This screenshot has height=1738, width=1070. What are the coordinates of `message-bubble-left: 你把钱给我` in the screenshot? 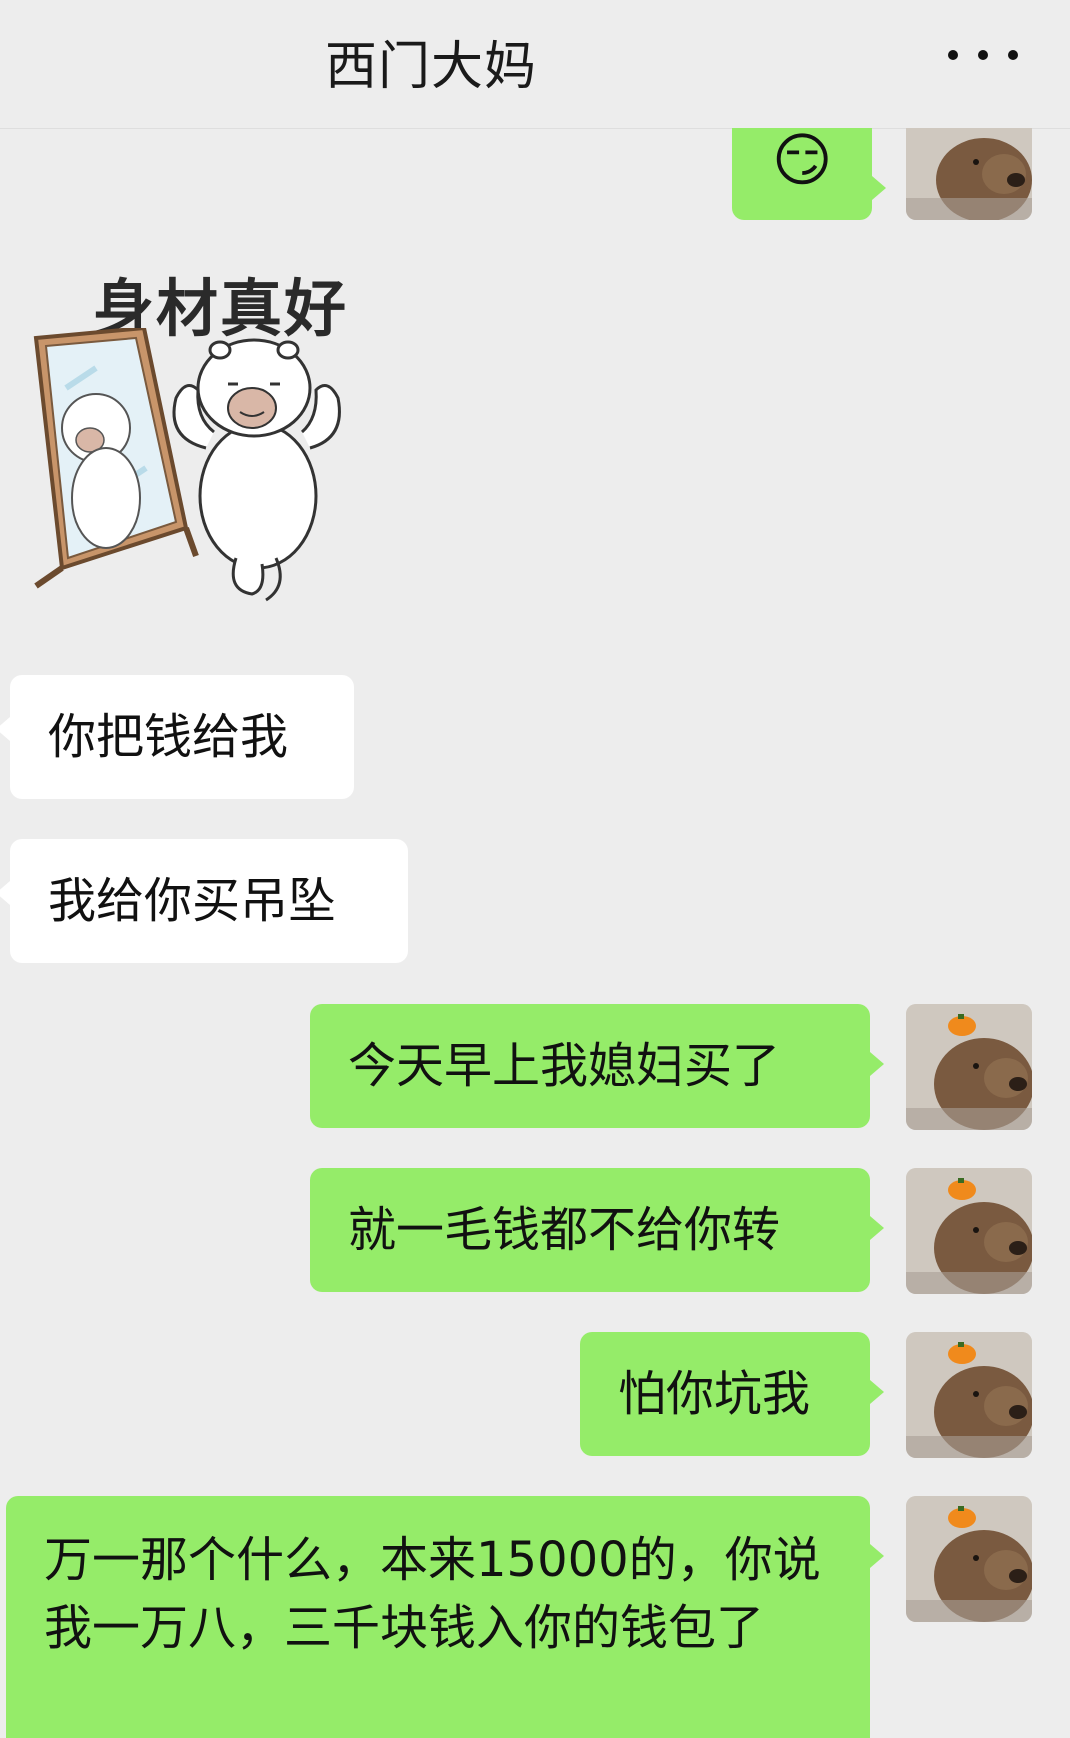 It's located at (177, 737).